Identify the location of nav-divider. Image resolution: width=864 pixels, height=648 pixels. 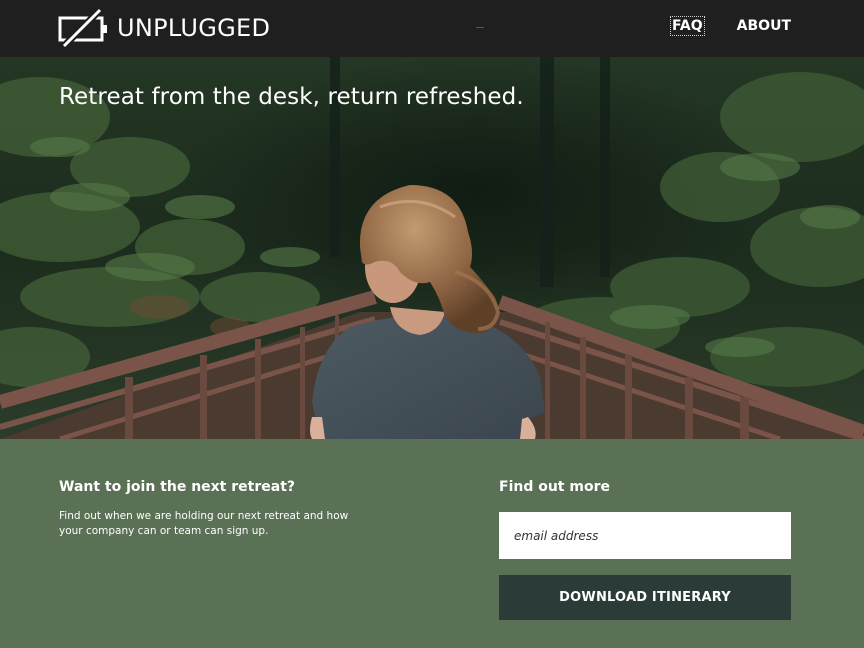
(480, 27).